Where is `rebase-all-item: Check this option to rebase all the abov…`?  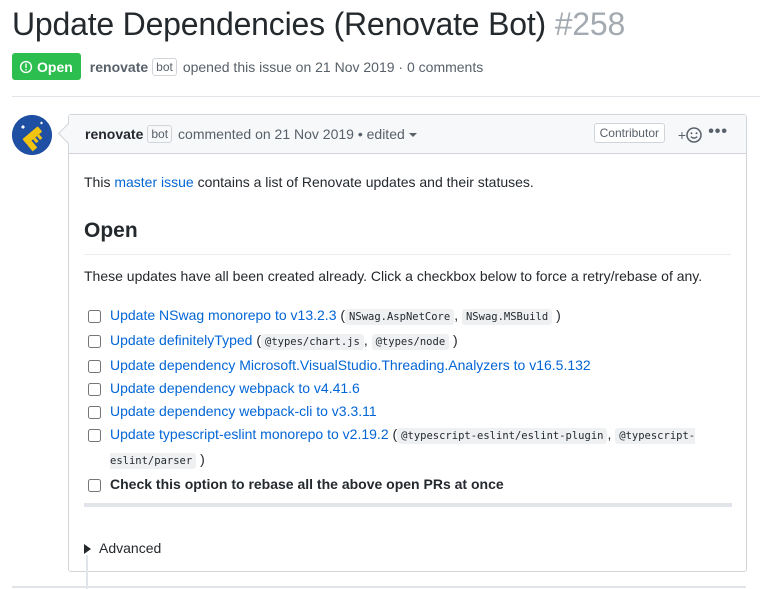 rebase-all-item: Check this option to rebase all the abov… is located at coordinates (408, 484).